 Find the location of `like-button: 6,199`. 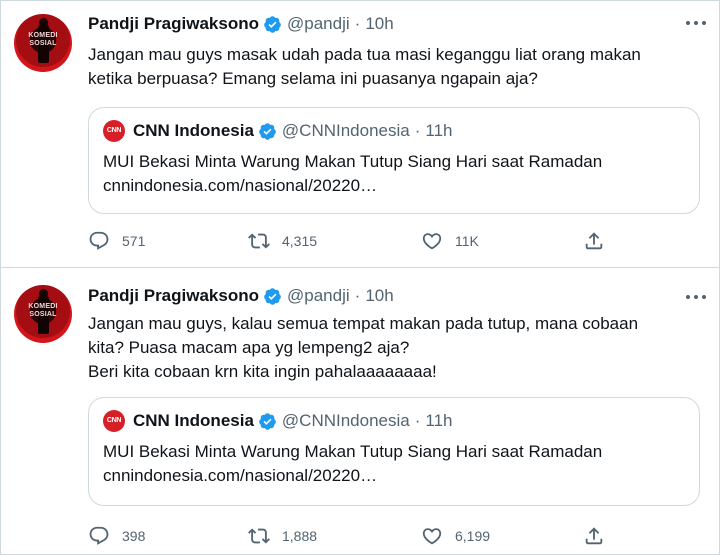

like-button: 6,199 is located at coordinates (455, 536).